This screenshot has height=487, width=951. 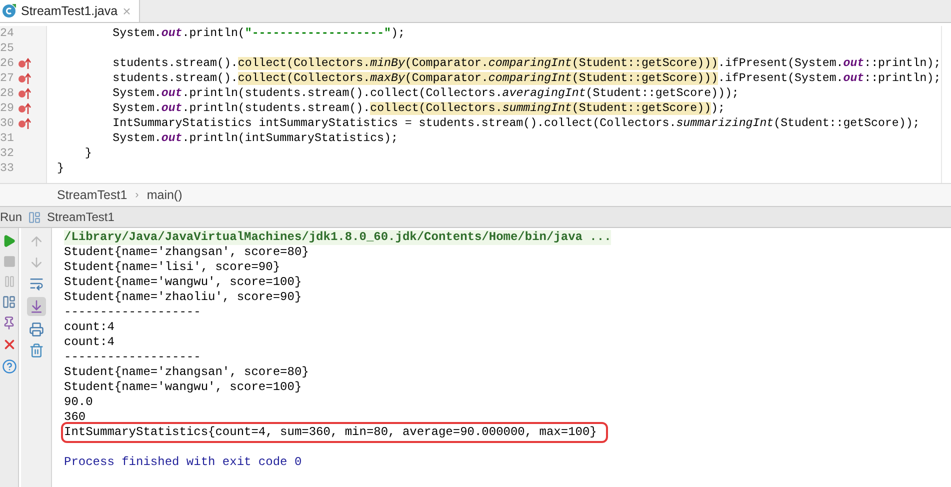 What do you see at coordinates (259, 33) in the screenshot?
I see `code-line: System.out.println("-------------------");` at bounding box center [259, 33].